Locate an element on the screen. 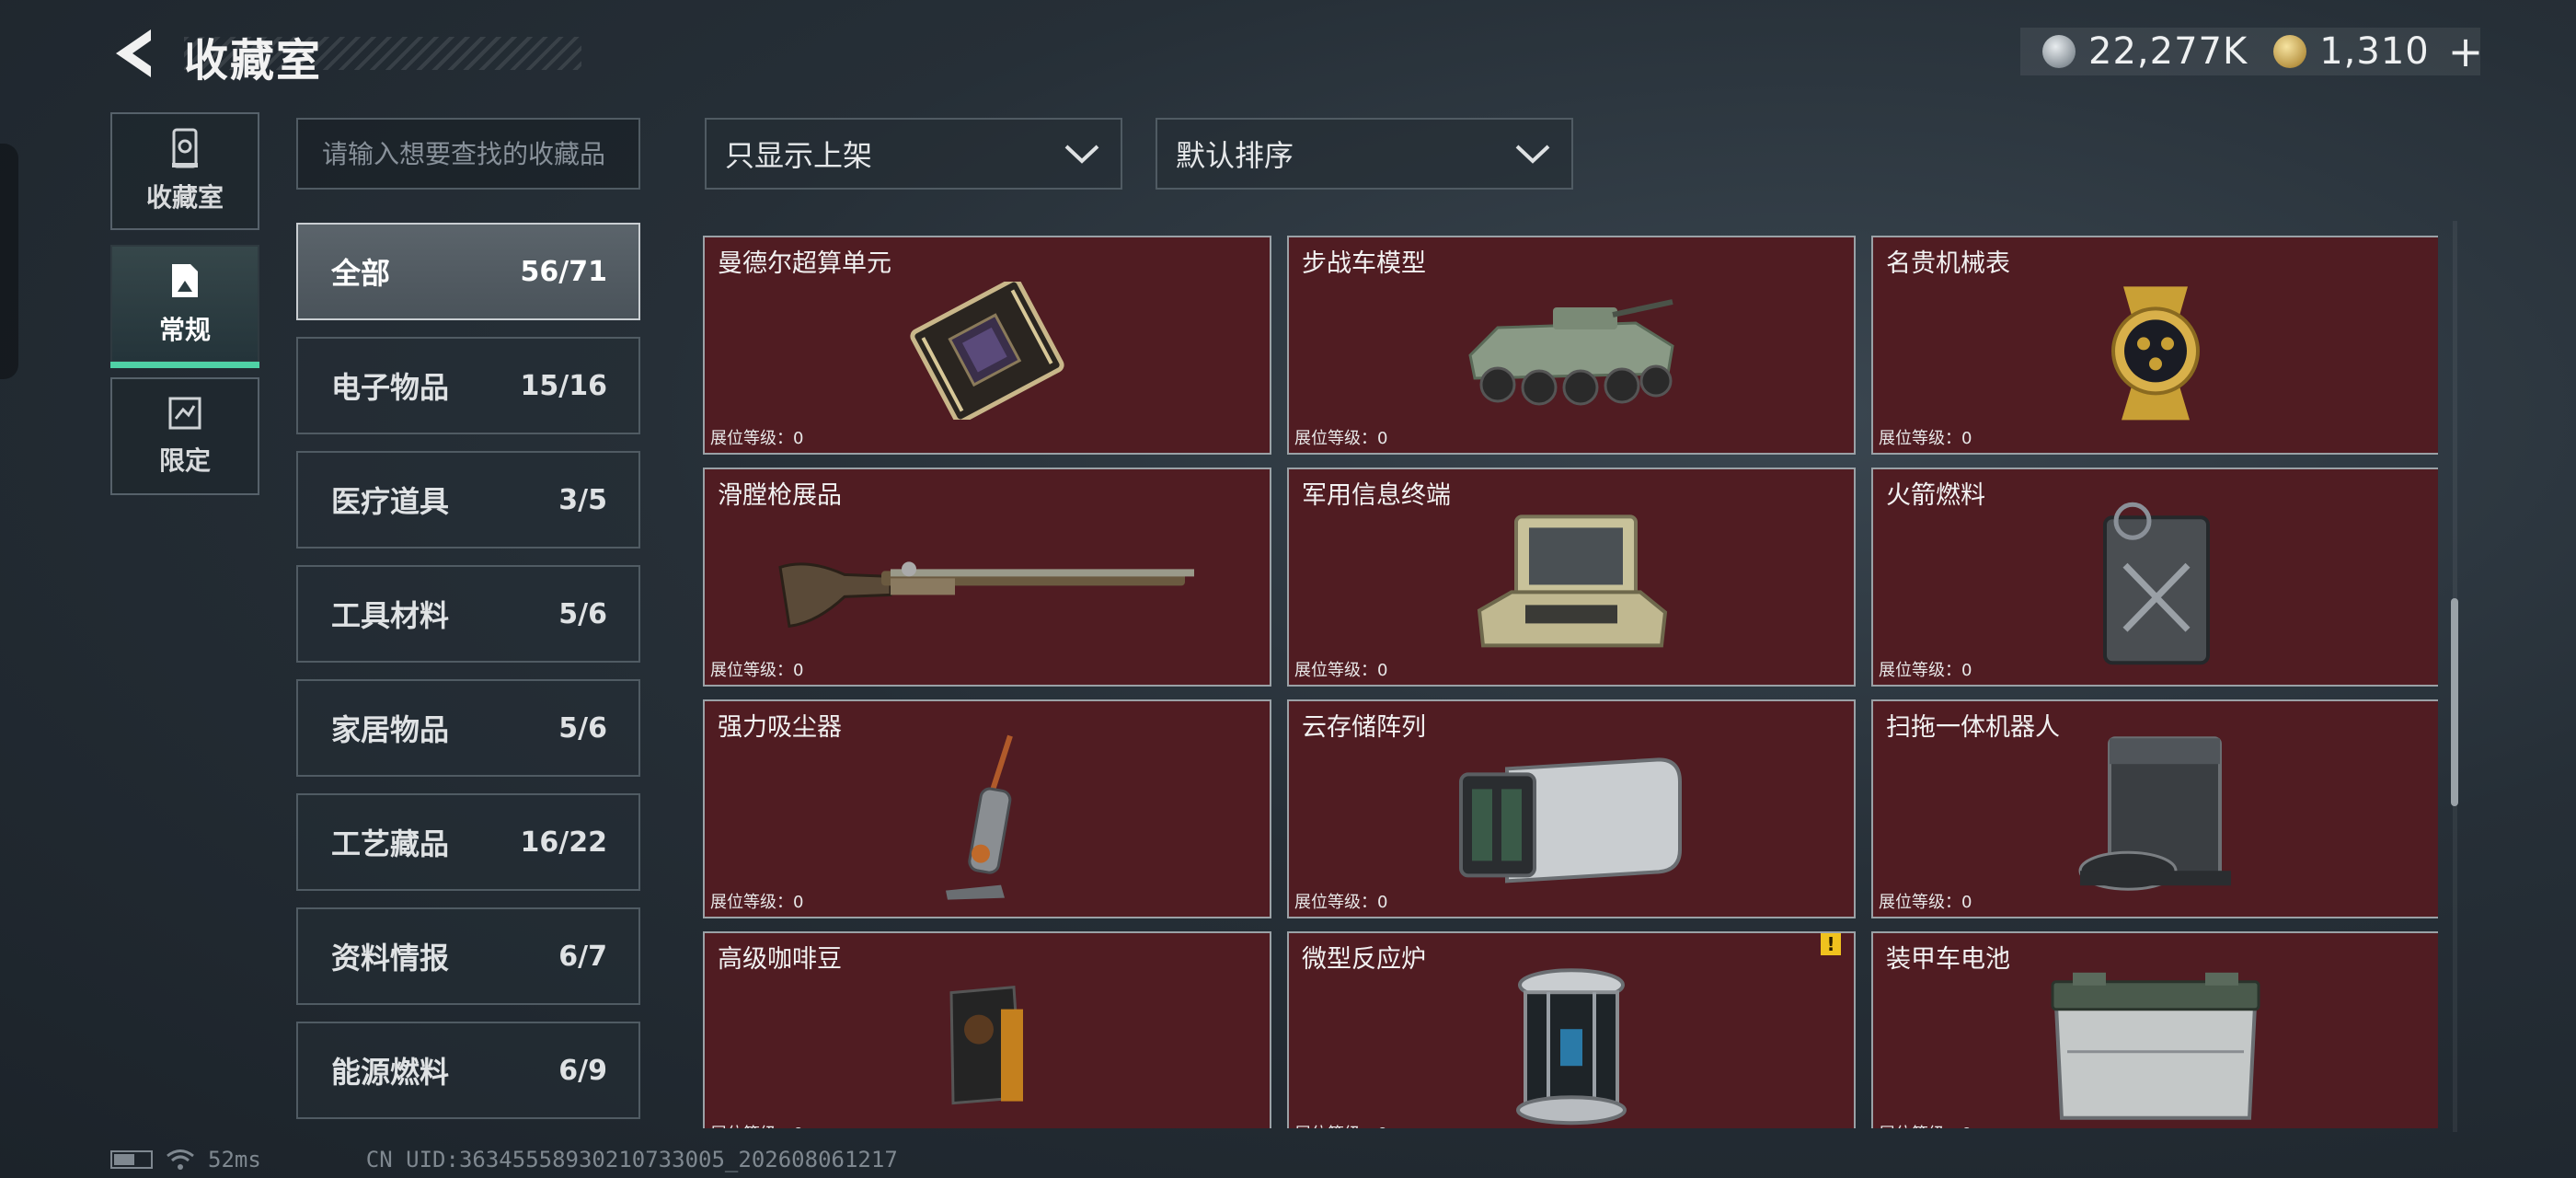 Image resolution: width=2576 pixels, height=1178 pixels. battery-icon is located at coordinates (131, 1159).